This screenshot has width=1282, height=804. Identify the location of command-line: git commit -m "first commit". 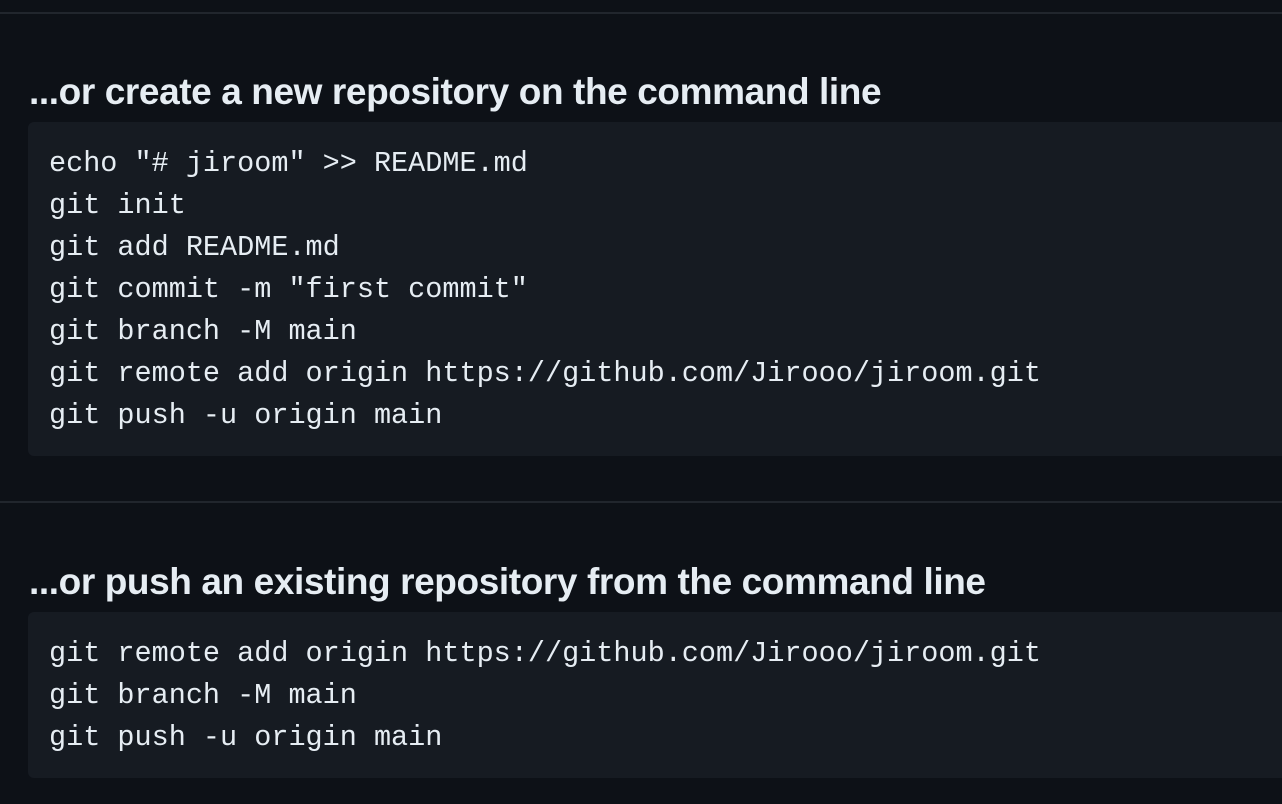
(545, 290).